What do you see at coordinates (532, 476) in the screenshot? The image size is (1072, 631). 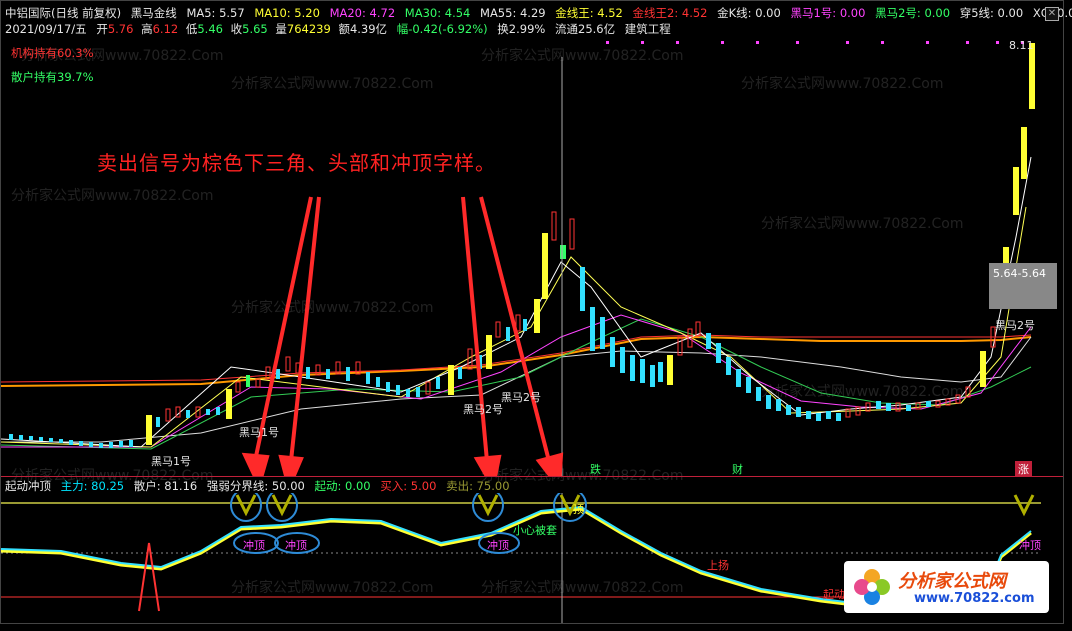 I see `panel-divider` at bounding box center [532, 476].